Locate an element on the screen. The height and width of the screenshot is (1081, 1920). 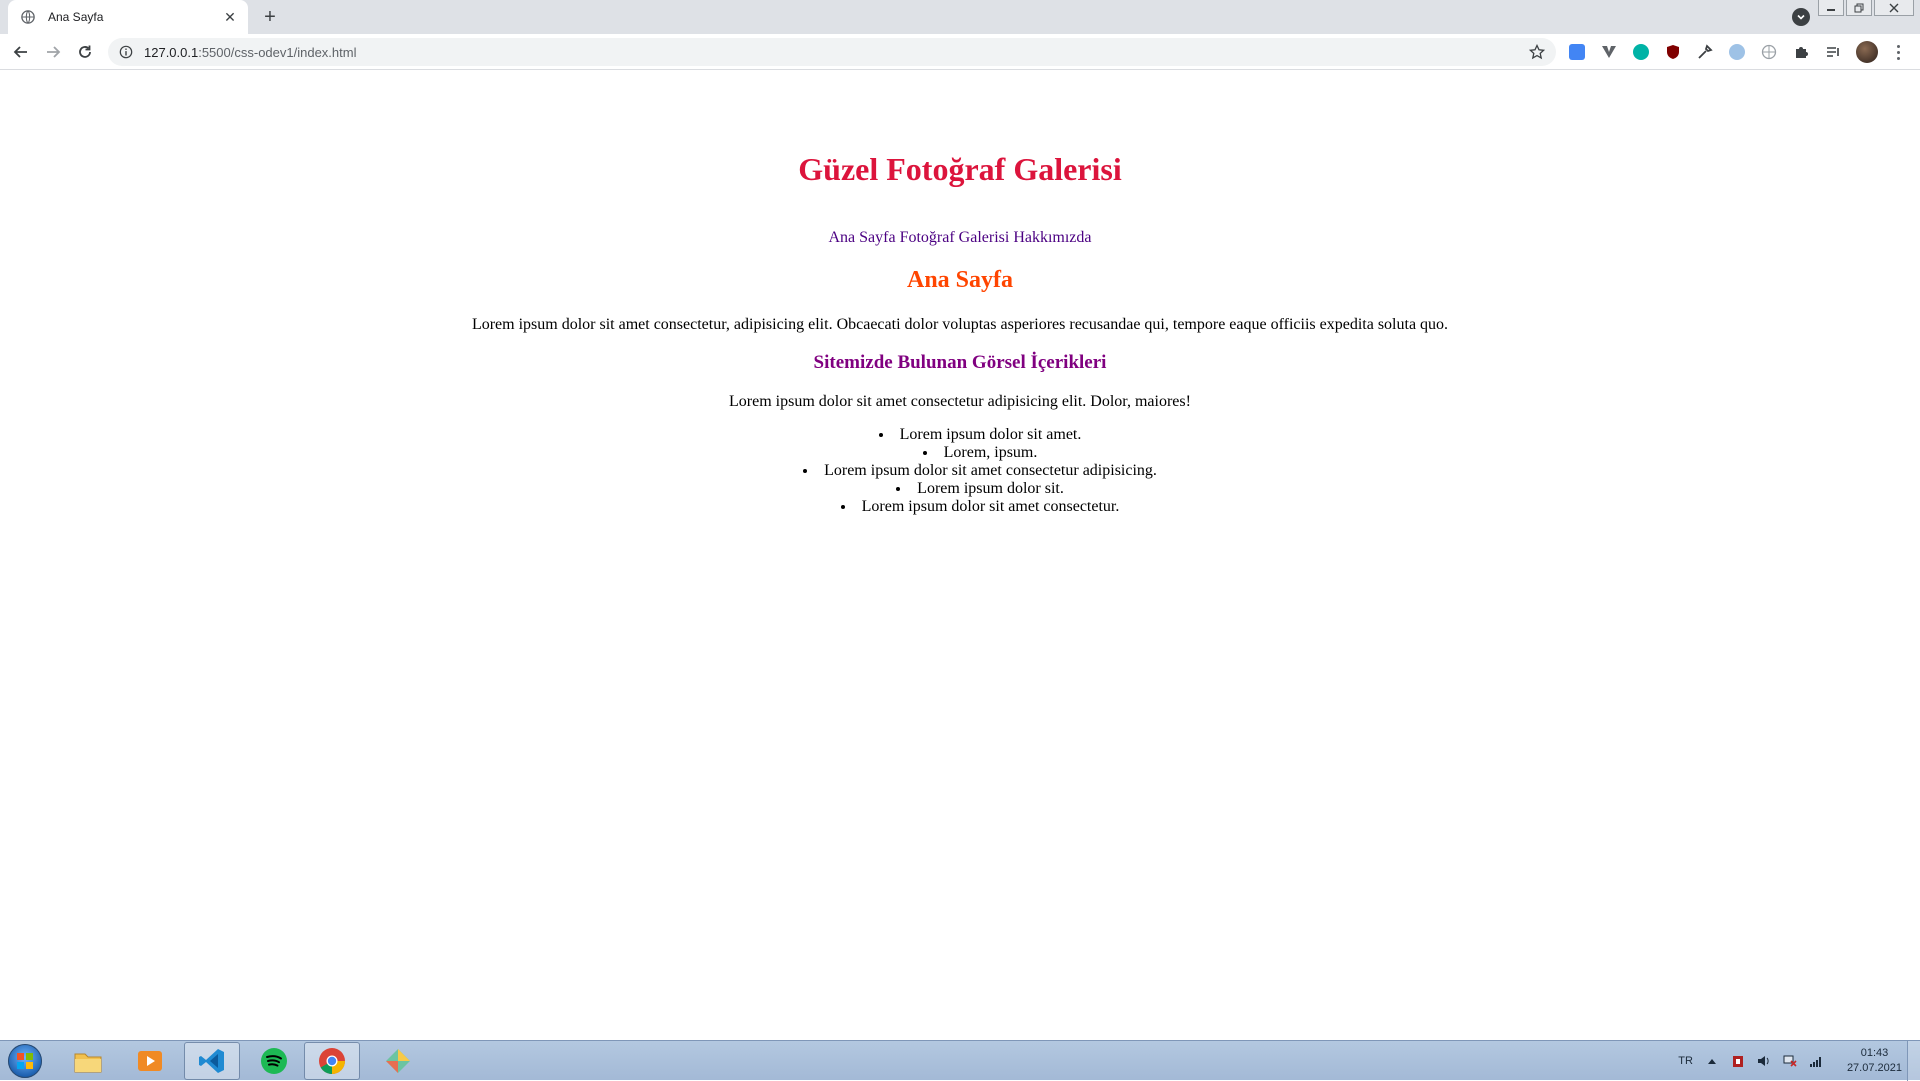
system-tray: TR 01:43 27.07.2021 is located at coordinates (1790, 1061).